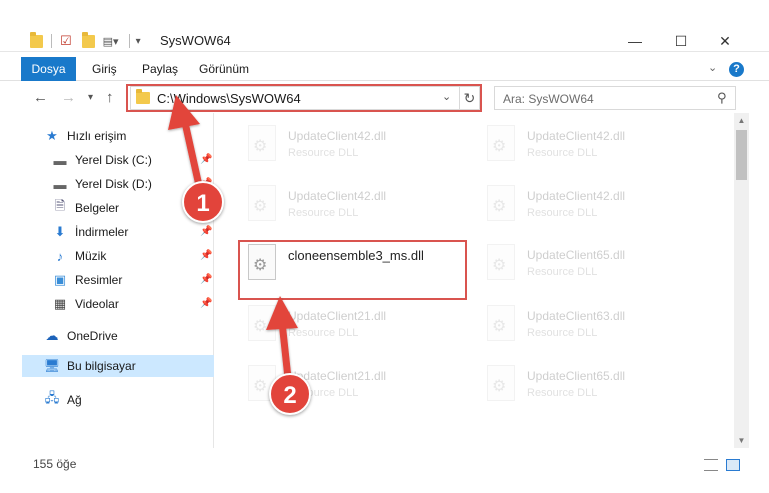  What do you see at coordinates (203, 202) in the screenshot?
I see `step-1-badge: 1` at bounding box center [203, 202].